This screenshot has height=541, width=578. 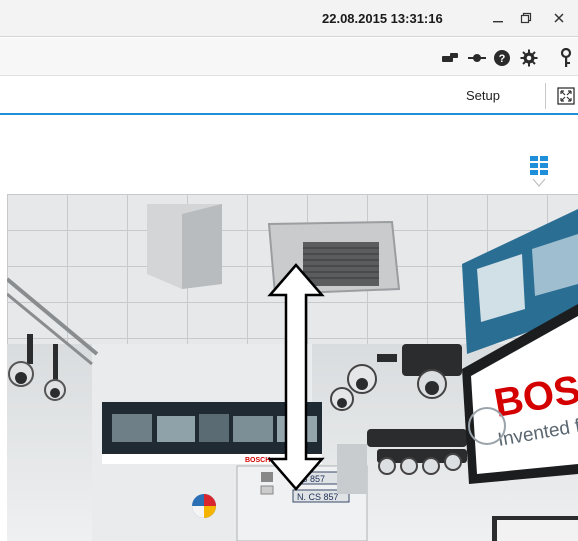 I want to click on key-button, so click(x=566, y=58).